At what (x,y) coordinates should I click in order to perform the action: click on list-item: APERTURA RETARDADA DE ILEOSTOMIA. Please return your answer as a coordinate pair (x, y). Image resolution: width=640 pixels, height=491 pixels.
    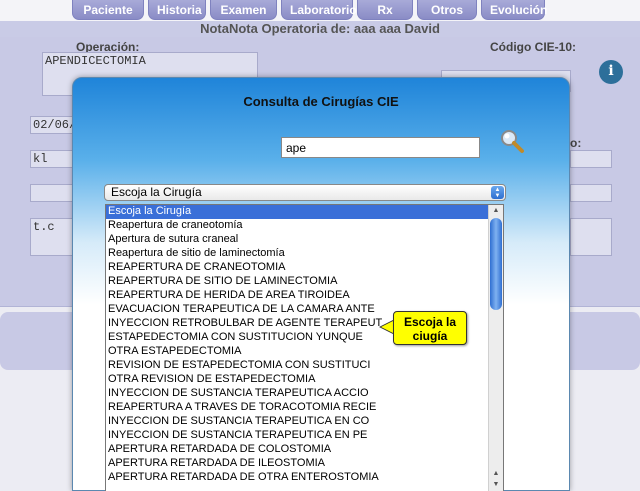
    Looking at the image, I should click on (297, 464).